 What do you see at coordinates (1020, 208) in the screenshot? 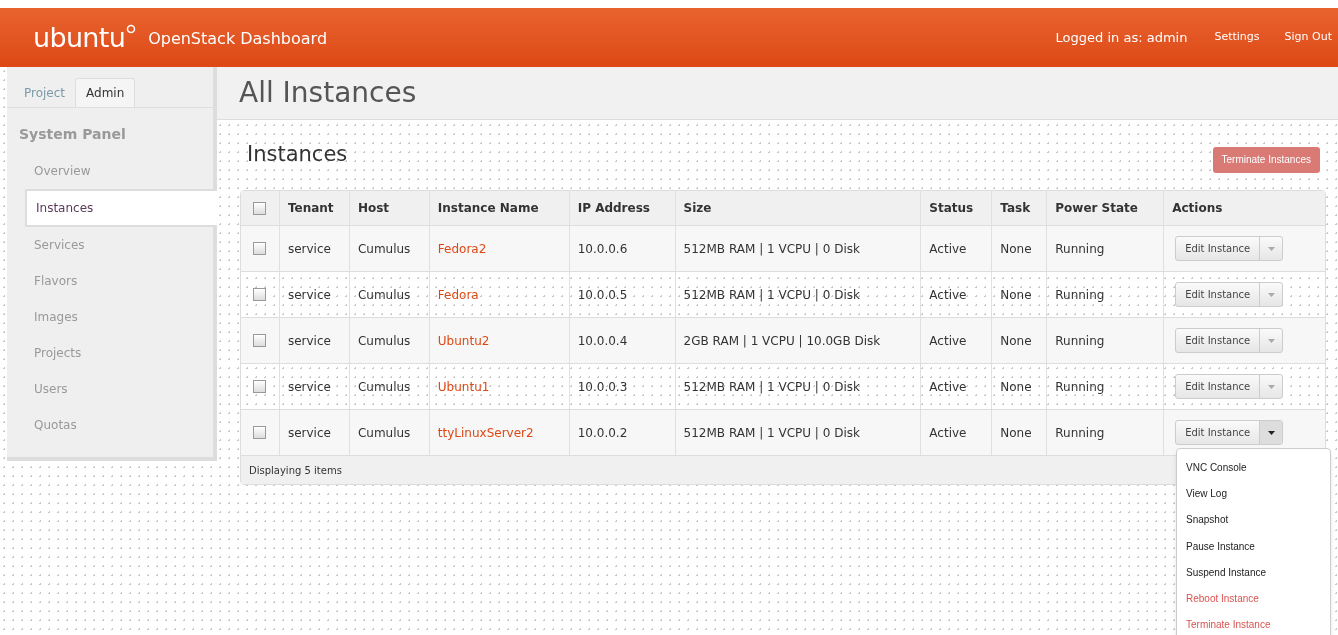
I see `column-header: Task` at bounding box center [1020, 208].